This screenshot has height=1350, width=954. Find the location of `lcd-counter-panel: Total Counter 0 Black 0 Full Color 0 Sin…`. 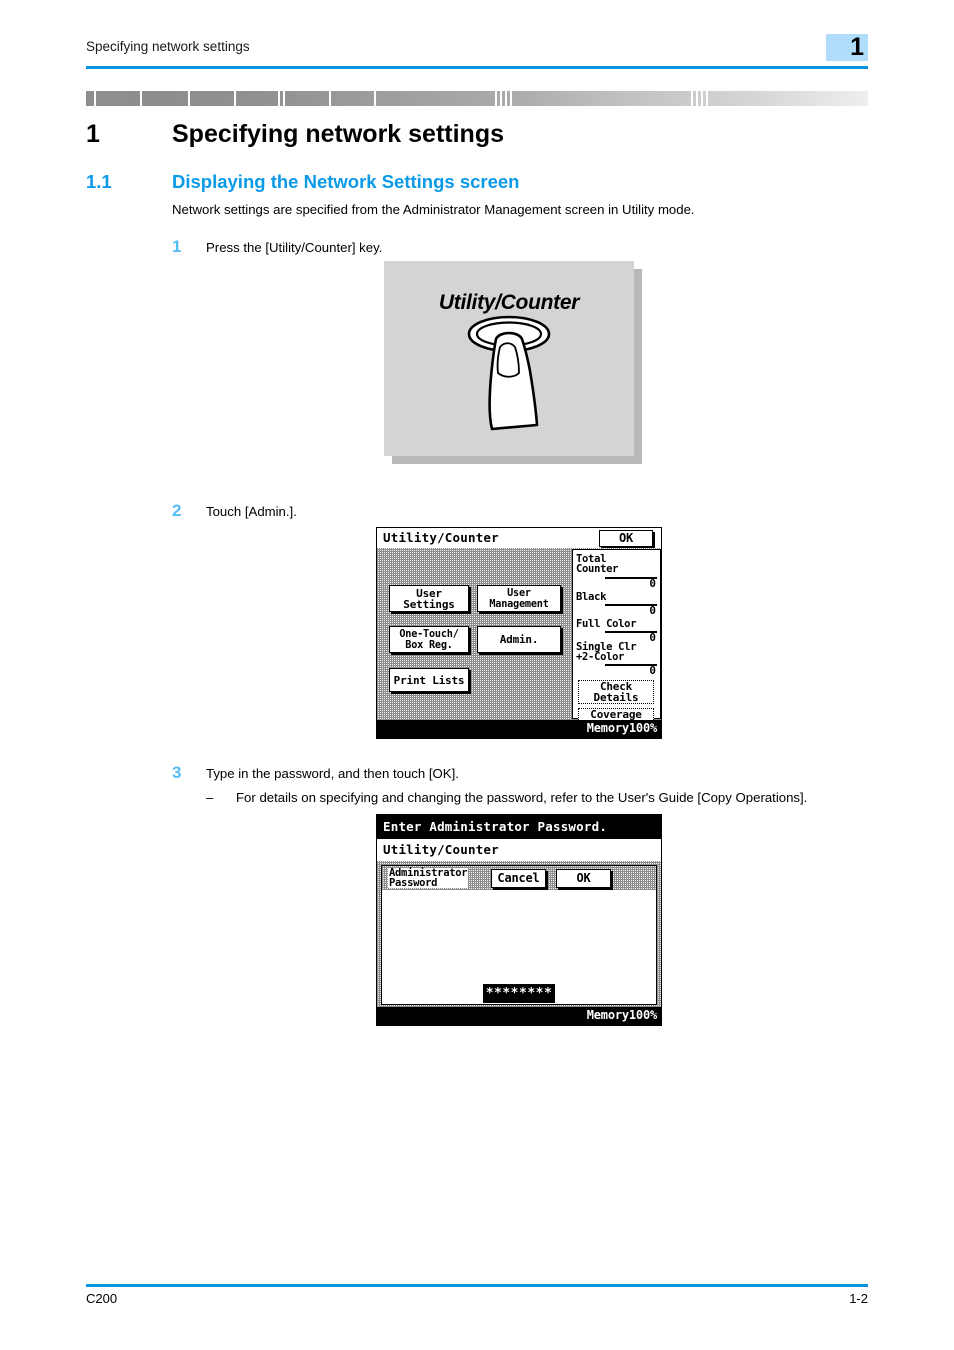

lcd-counter-panel: Total Counter 0 Black 0 Full Color 0 Sin… is located at coordinates (616, 640).